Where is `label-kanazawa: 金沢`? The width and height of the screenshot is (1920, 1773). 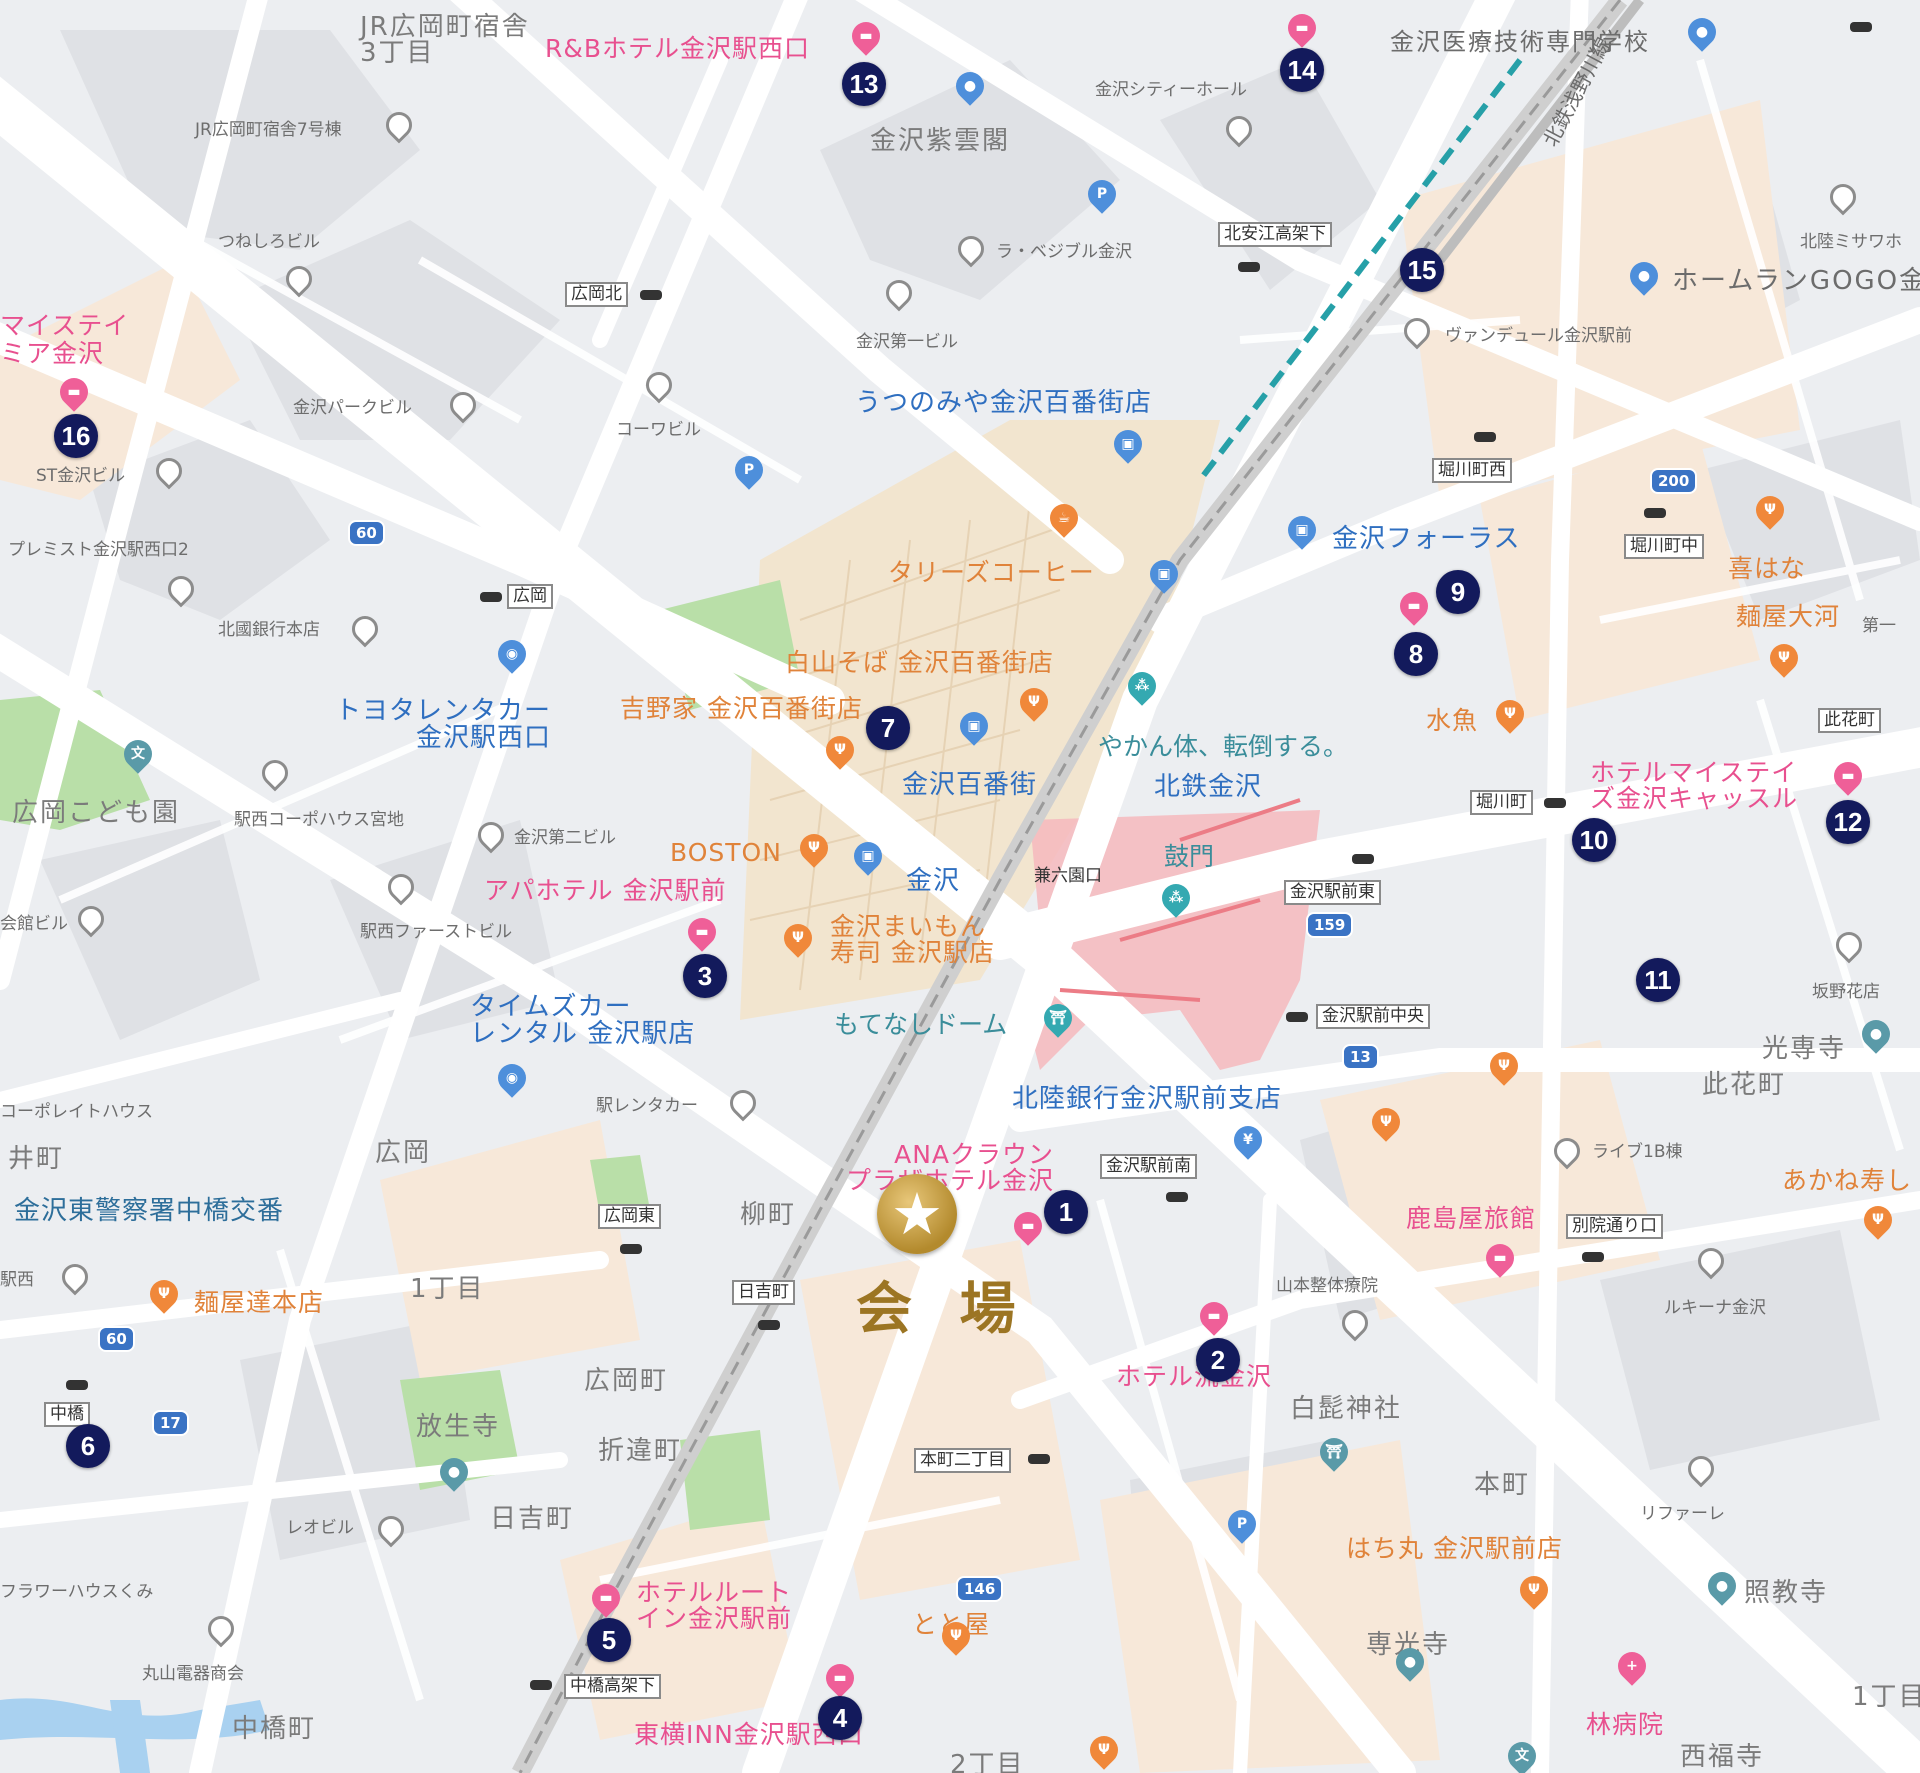 label-kanazawa: 金沢 is located at coordinates (933, 881).